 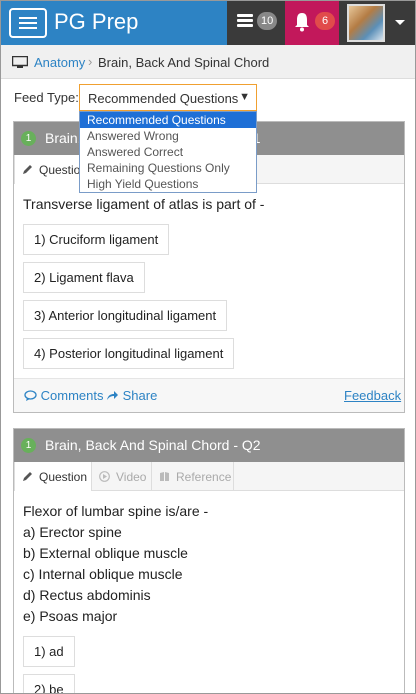 I want to click on notifications-badge: 6, so click(x=325, y=21).